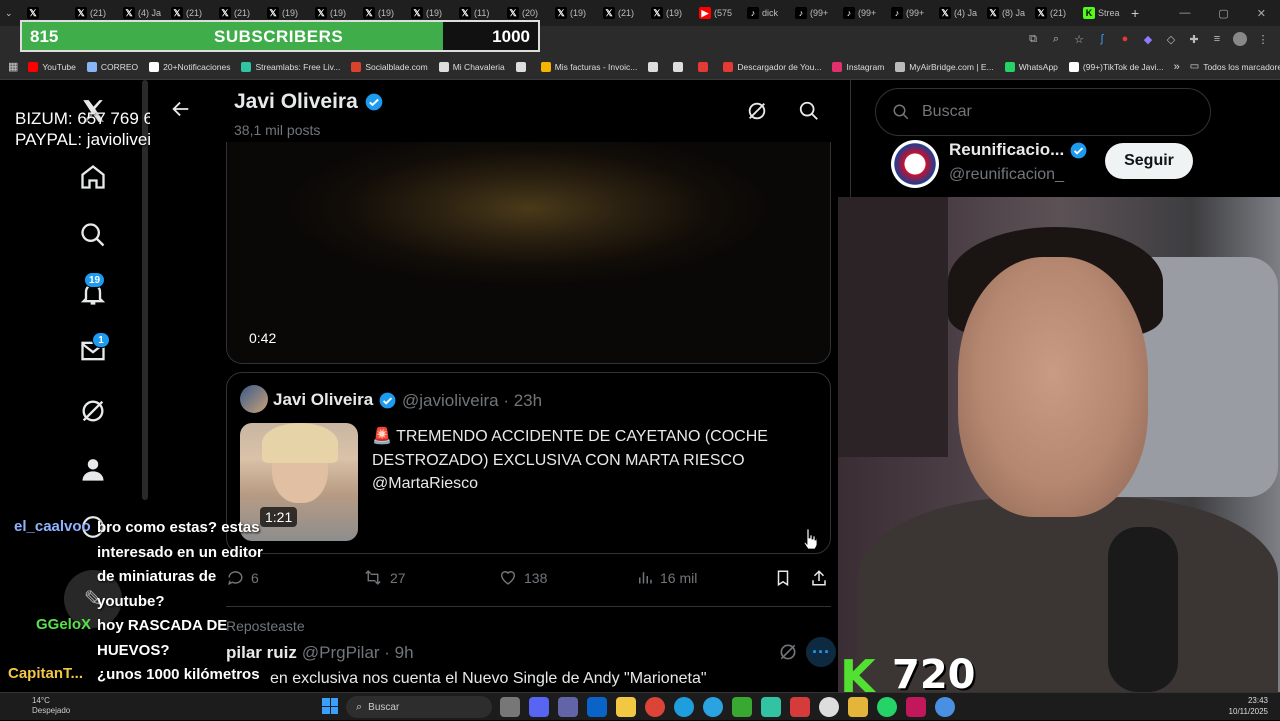  Describe the element at coordinates (771, 707) in the screenshot. I see `streamlabs-icon` at that location.